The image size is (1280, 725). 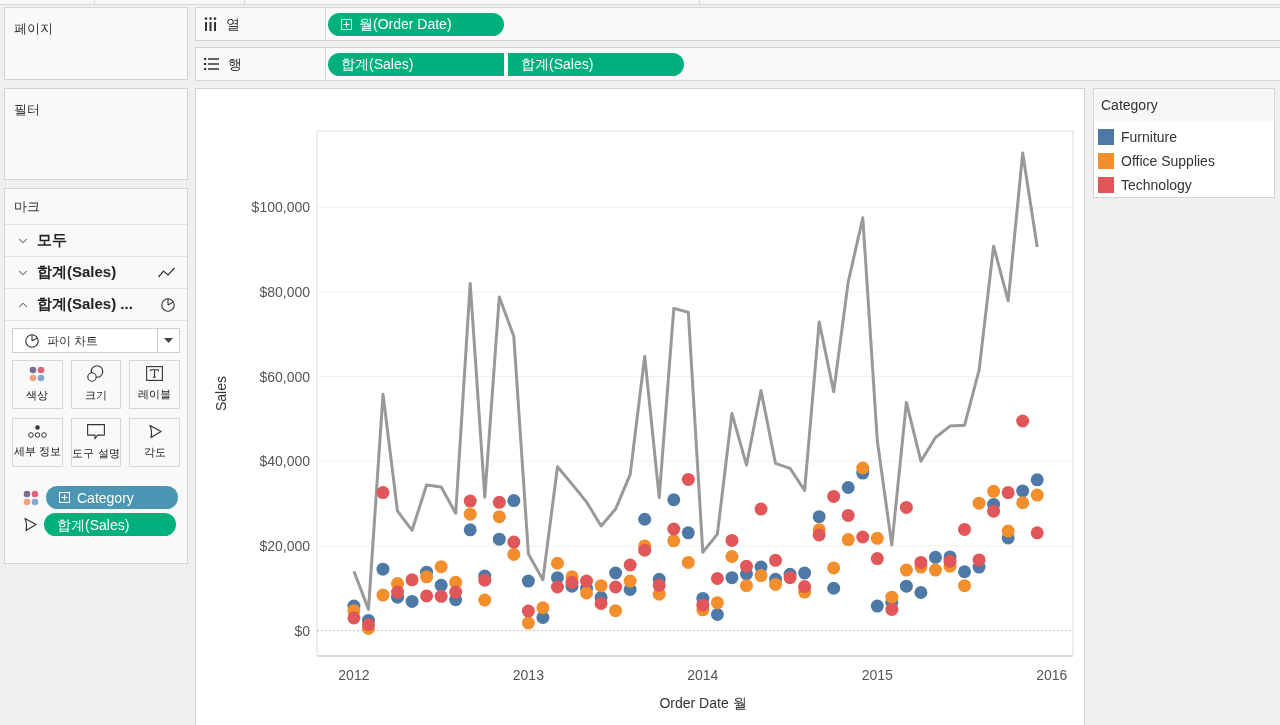 I want to click on pie-chart-icon, so click(x=32, y=340).